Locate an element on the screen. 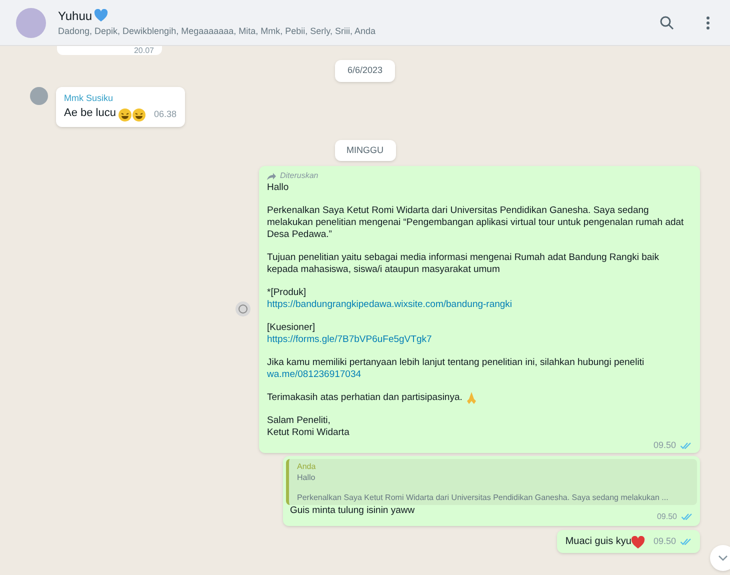 This screenshot has width=730, height=575. menu-icon is located at coordinates (708, 23).